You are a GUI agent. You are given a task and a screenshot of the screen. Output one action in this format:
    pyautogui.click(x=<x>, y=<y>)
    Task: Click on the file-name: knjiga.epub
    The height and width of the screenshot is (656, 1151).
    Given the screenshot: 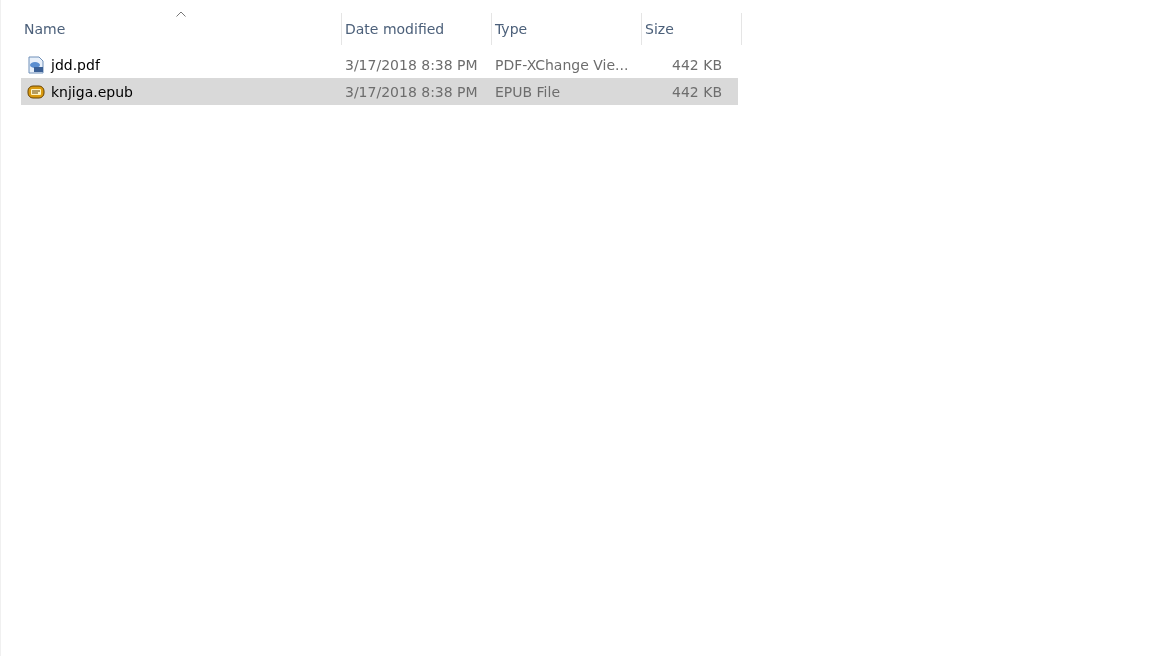 What is the action you would take?
    pyautogui.click(x=92, y=91)
    